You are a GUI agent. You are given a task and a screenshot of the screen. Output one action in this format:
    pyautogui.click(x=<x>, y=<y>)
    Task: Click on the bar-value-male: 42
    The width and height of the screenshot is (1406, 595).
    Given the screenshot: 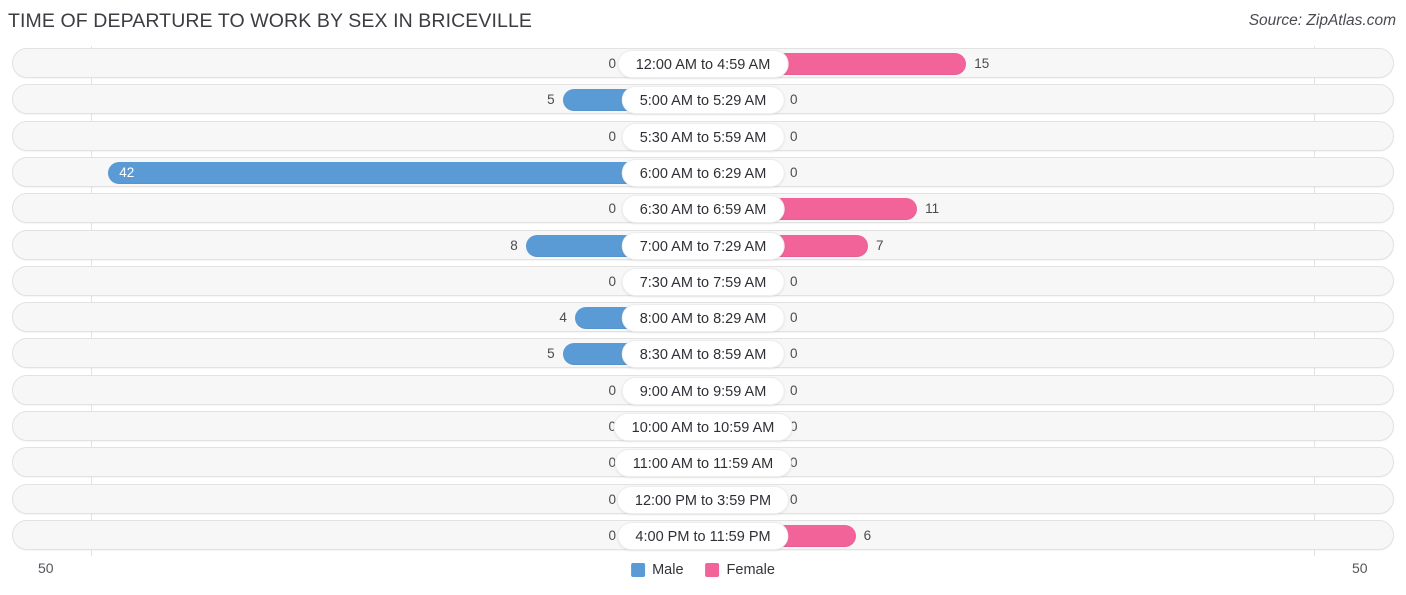 What is the action you would take?
    pyautogui.click(x=127, y=172)
    